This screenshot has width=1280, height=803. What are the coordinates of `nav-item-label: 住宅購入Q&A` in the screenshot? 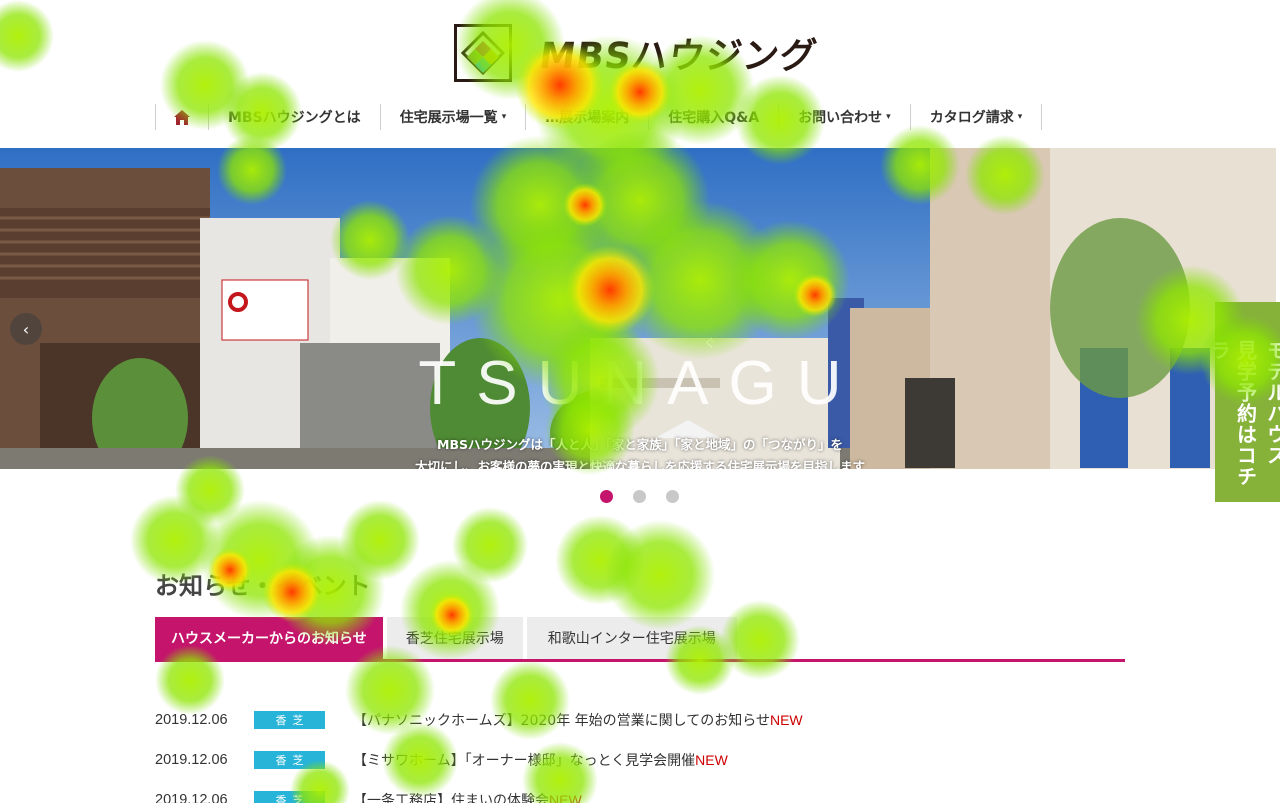 It's located at (714, 118).